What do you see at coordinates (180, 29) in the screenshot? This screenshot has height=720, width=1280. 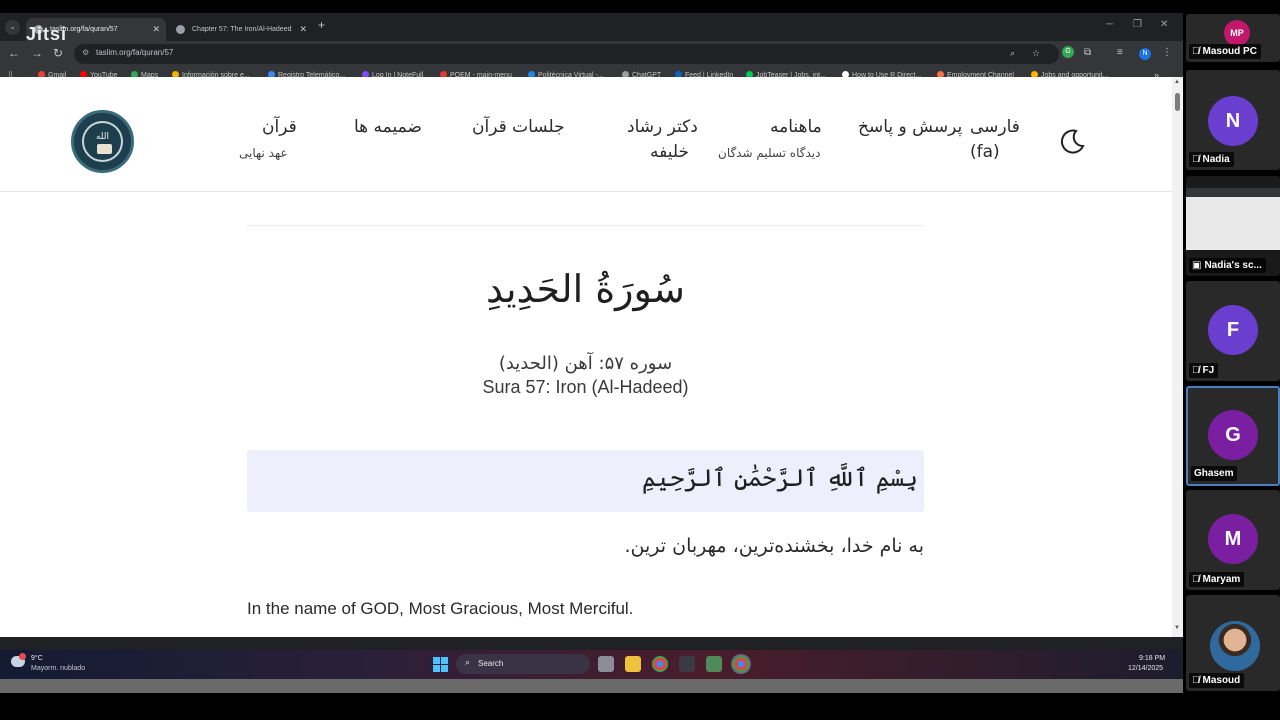 I see `tab-favicon-icon` at bounding box center [180, 29].